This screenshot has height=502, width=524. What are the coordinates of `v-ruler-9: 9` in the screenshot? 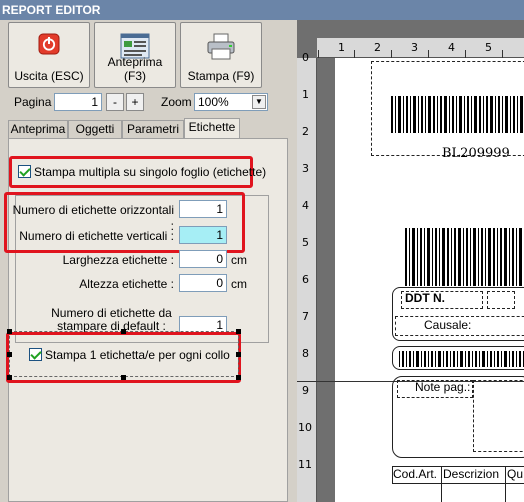 It's located at (305, 390).